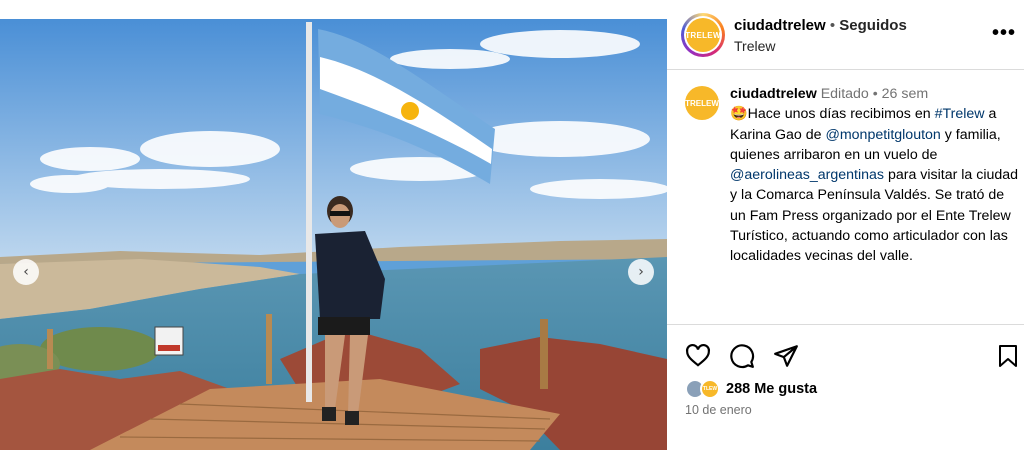 The width and height of the screenshot is (1024, 450). What do you see at coordinates (742, 356) in the screenshot?
I see `comment-icon` at bounding box center [742, 356].